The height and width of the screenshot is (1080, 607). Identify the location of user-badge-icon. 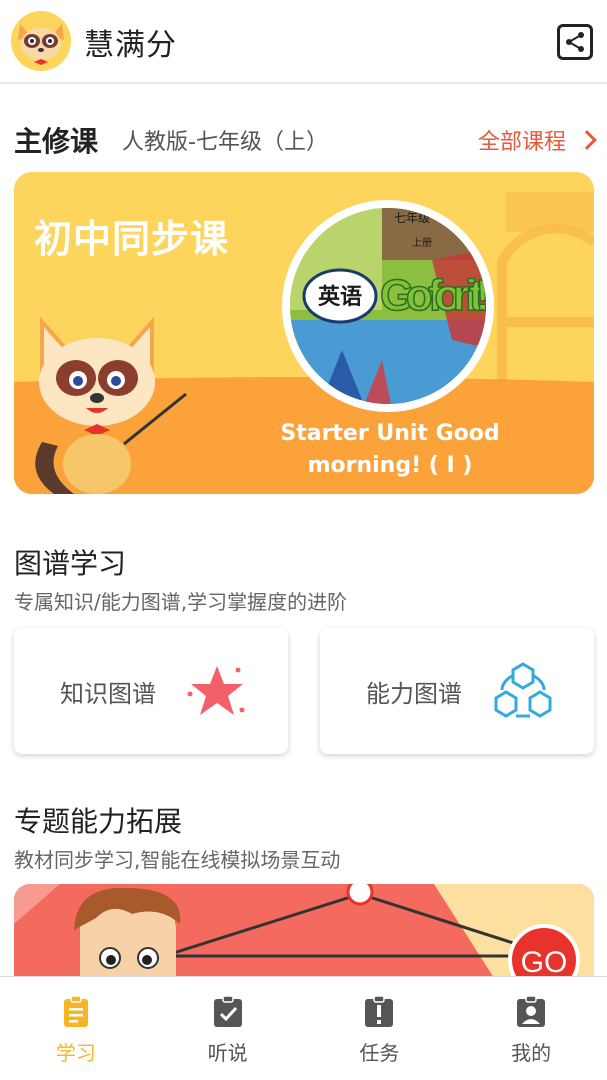
(531, 1011).